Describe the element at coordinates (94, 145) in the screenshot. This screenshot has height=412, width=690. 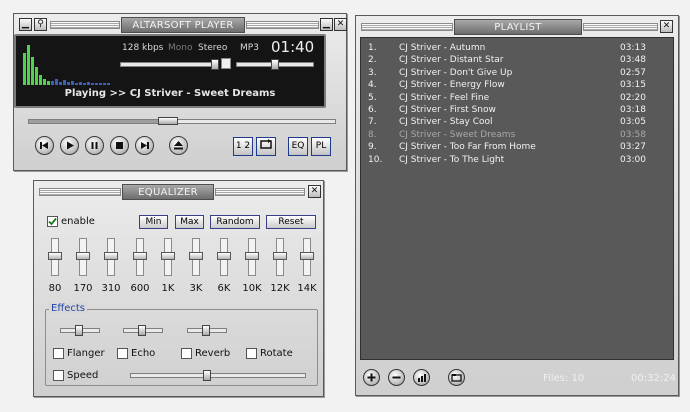
I see `pause-button` at that location.